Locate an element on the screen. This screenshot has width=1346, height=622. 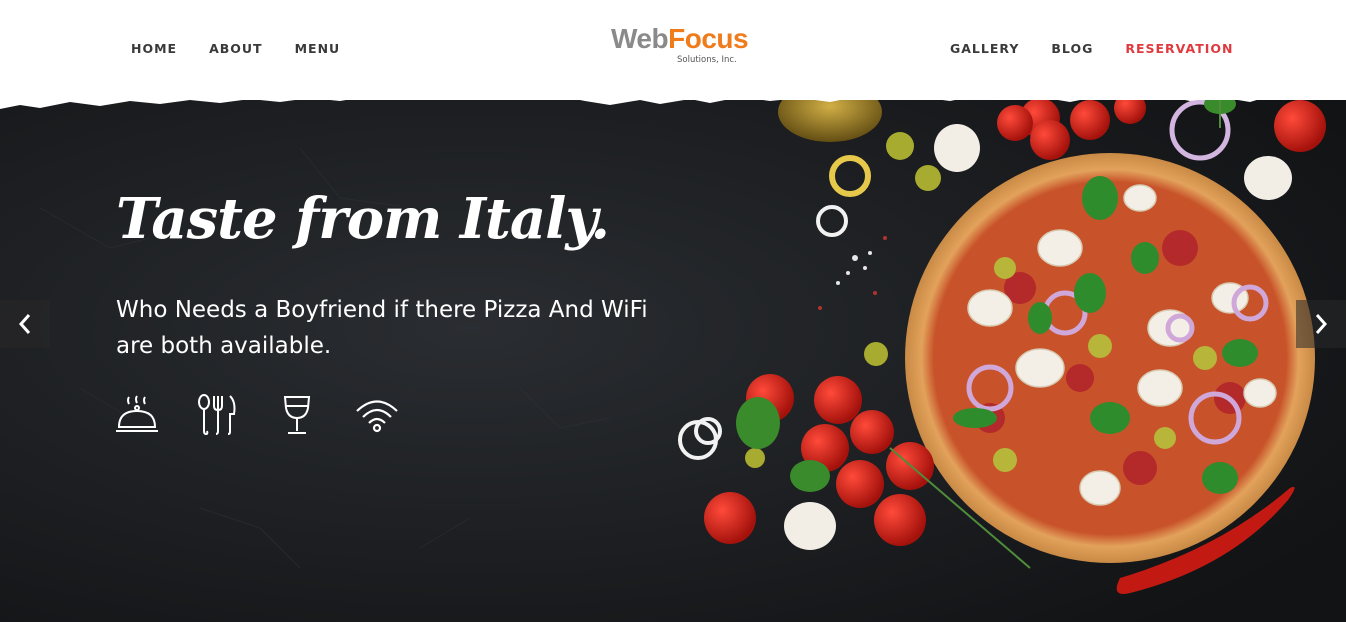
wifi-icon is located at coordinates (377, 416).